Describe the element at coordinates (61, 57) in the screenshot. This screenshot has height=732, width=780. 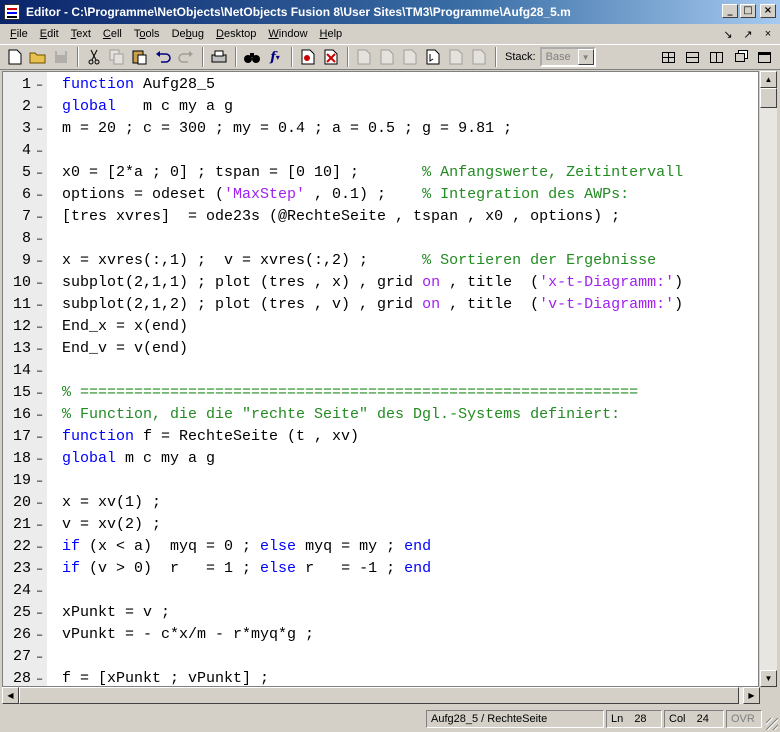
I see `save-icon` at that location.